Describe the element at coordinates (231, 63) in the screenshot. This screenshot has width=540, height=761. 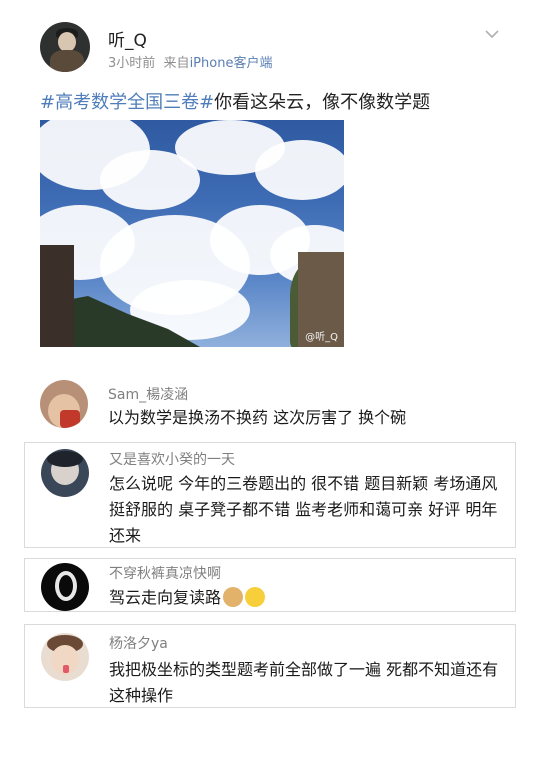
I see `post-source: iPhone客户端` at that location.